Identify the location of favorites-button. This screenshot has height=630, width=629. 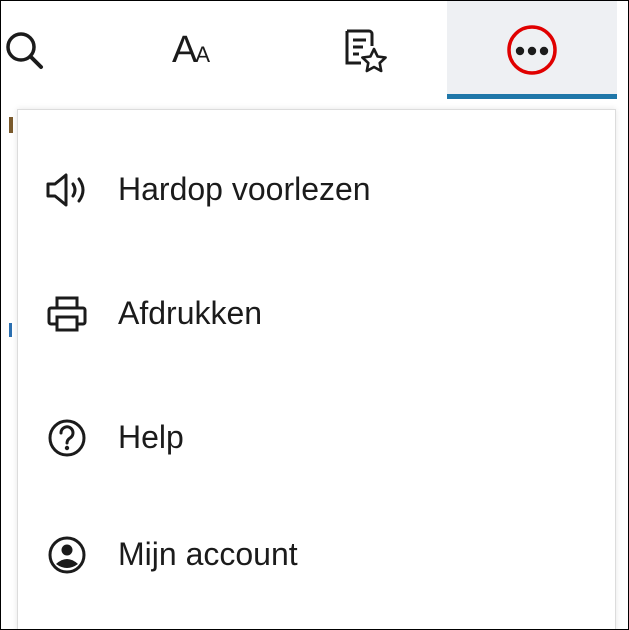
(364, 50).